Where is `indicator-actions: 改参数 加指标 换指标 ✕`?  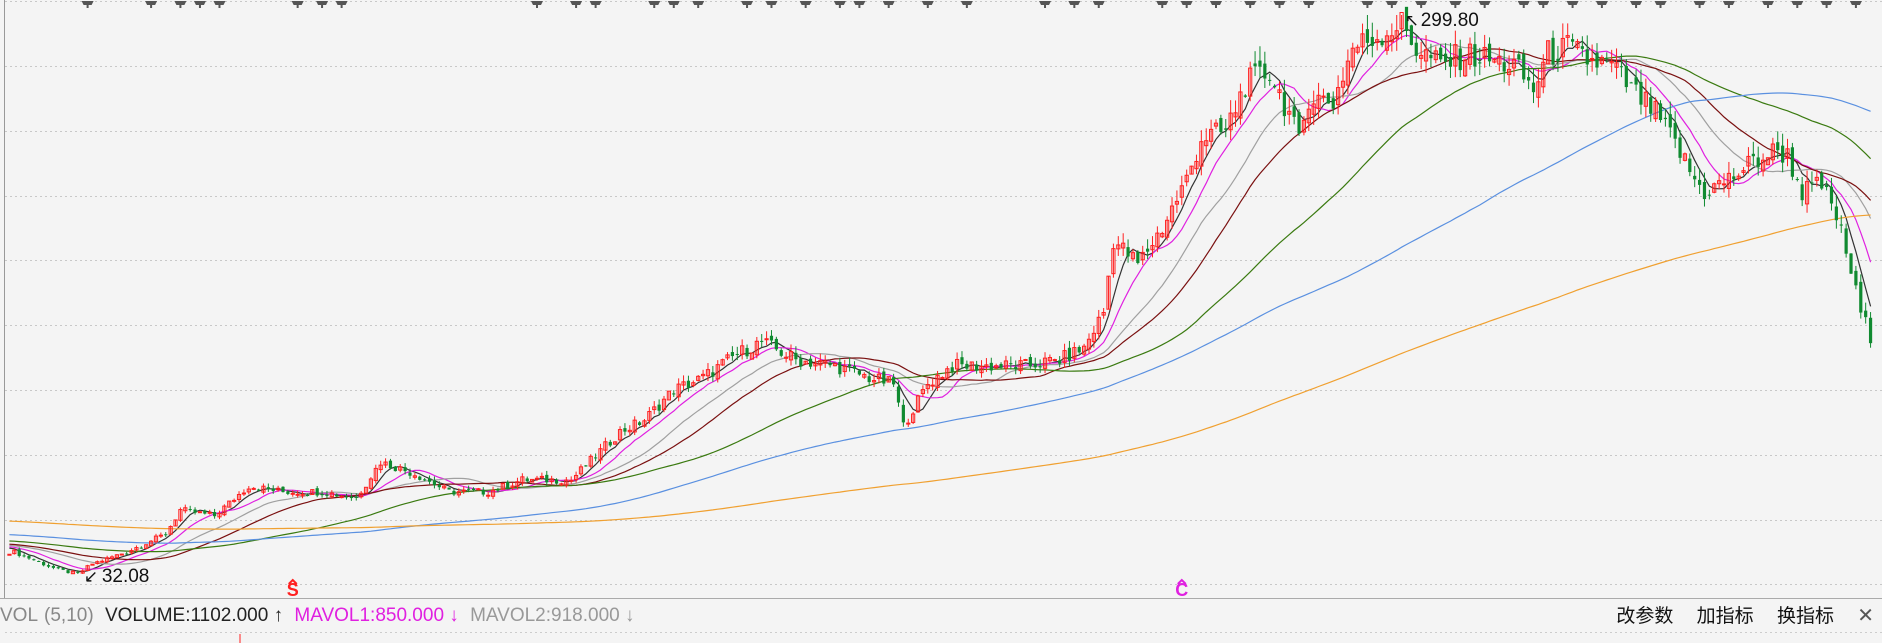
indicator-actions: 改参数 加指标 换指标 ✕ is located at coordinates (1740, 616).